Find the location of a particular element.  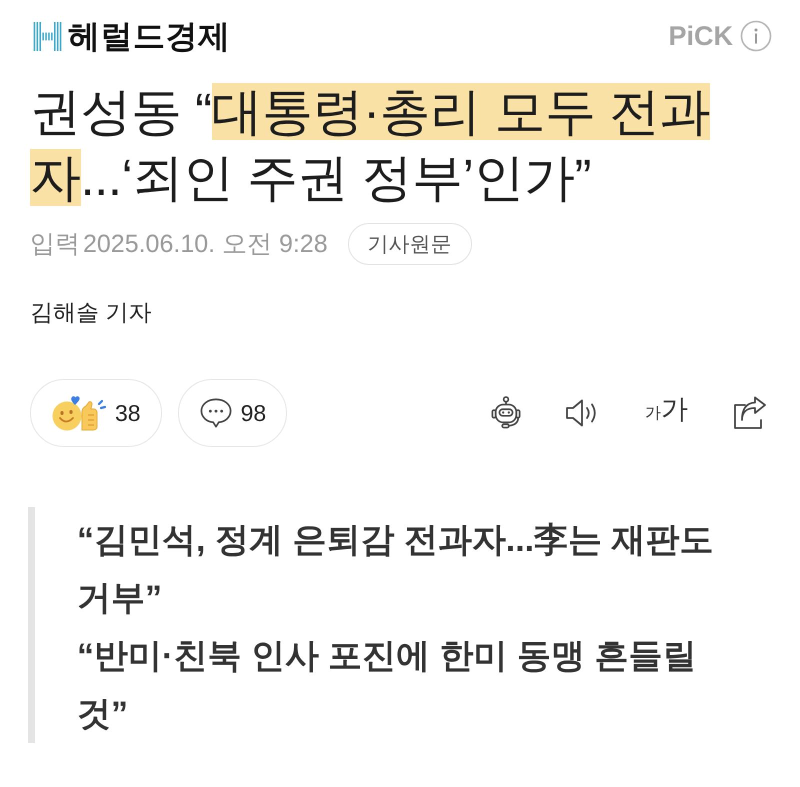

share-icon is located at coordinates (750, 413).